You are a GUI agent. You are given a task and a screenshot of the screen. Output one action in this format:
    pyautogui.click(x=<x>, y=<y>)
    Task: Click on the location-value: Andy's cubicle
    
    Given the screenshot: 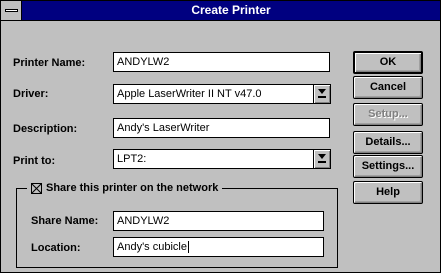 What is the action you would take?
    pyautogui.click(x=152, y=247)
    